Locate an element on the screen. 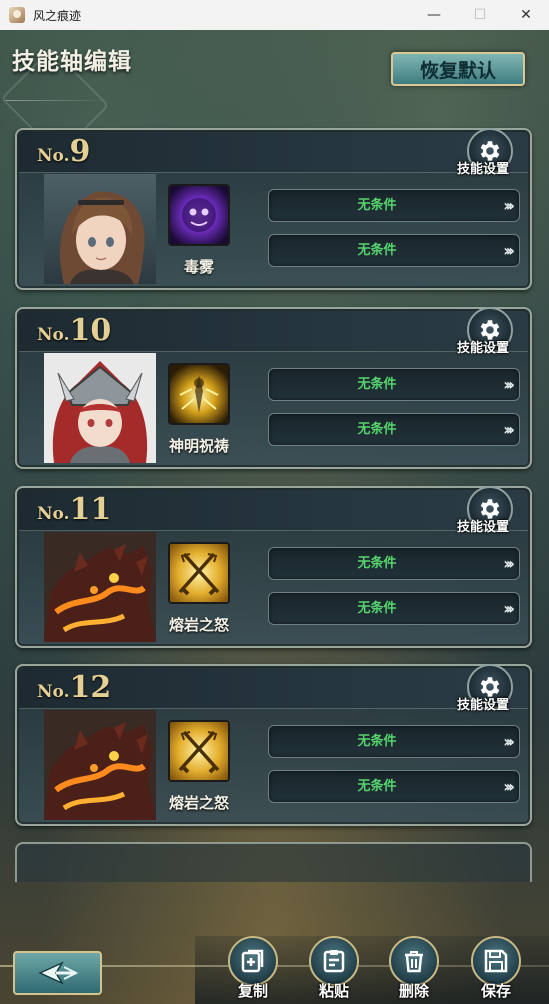  delete-button: 删除 is located at coordinates (416, 969).